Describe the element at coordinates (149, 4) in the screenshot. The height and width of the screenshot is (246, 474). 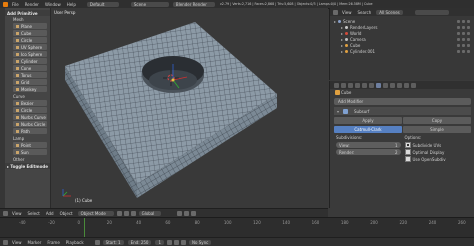
I see `scene-selector: Scene` at that location.